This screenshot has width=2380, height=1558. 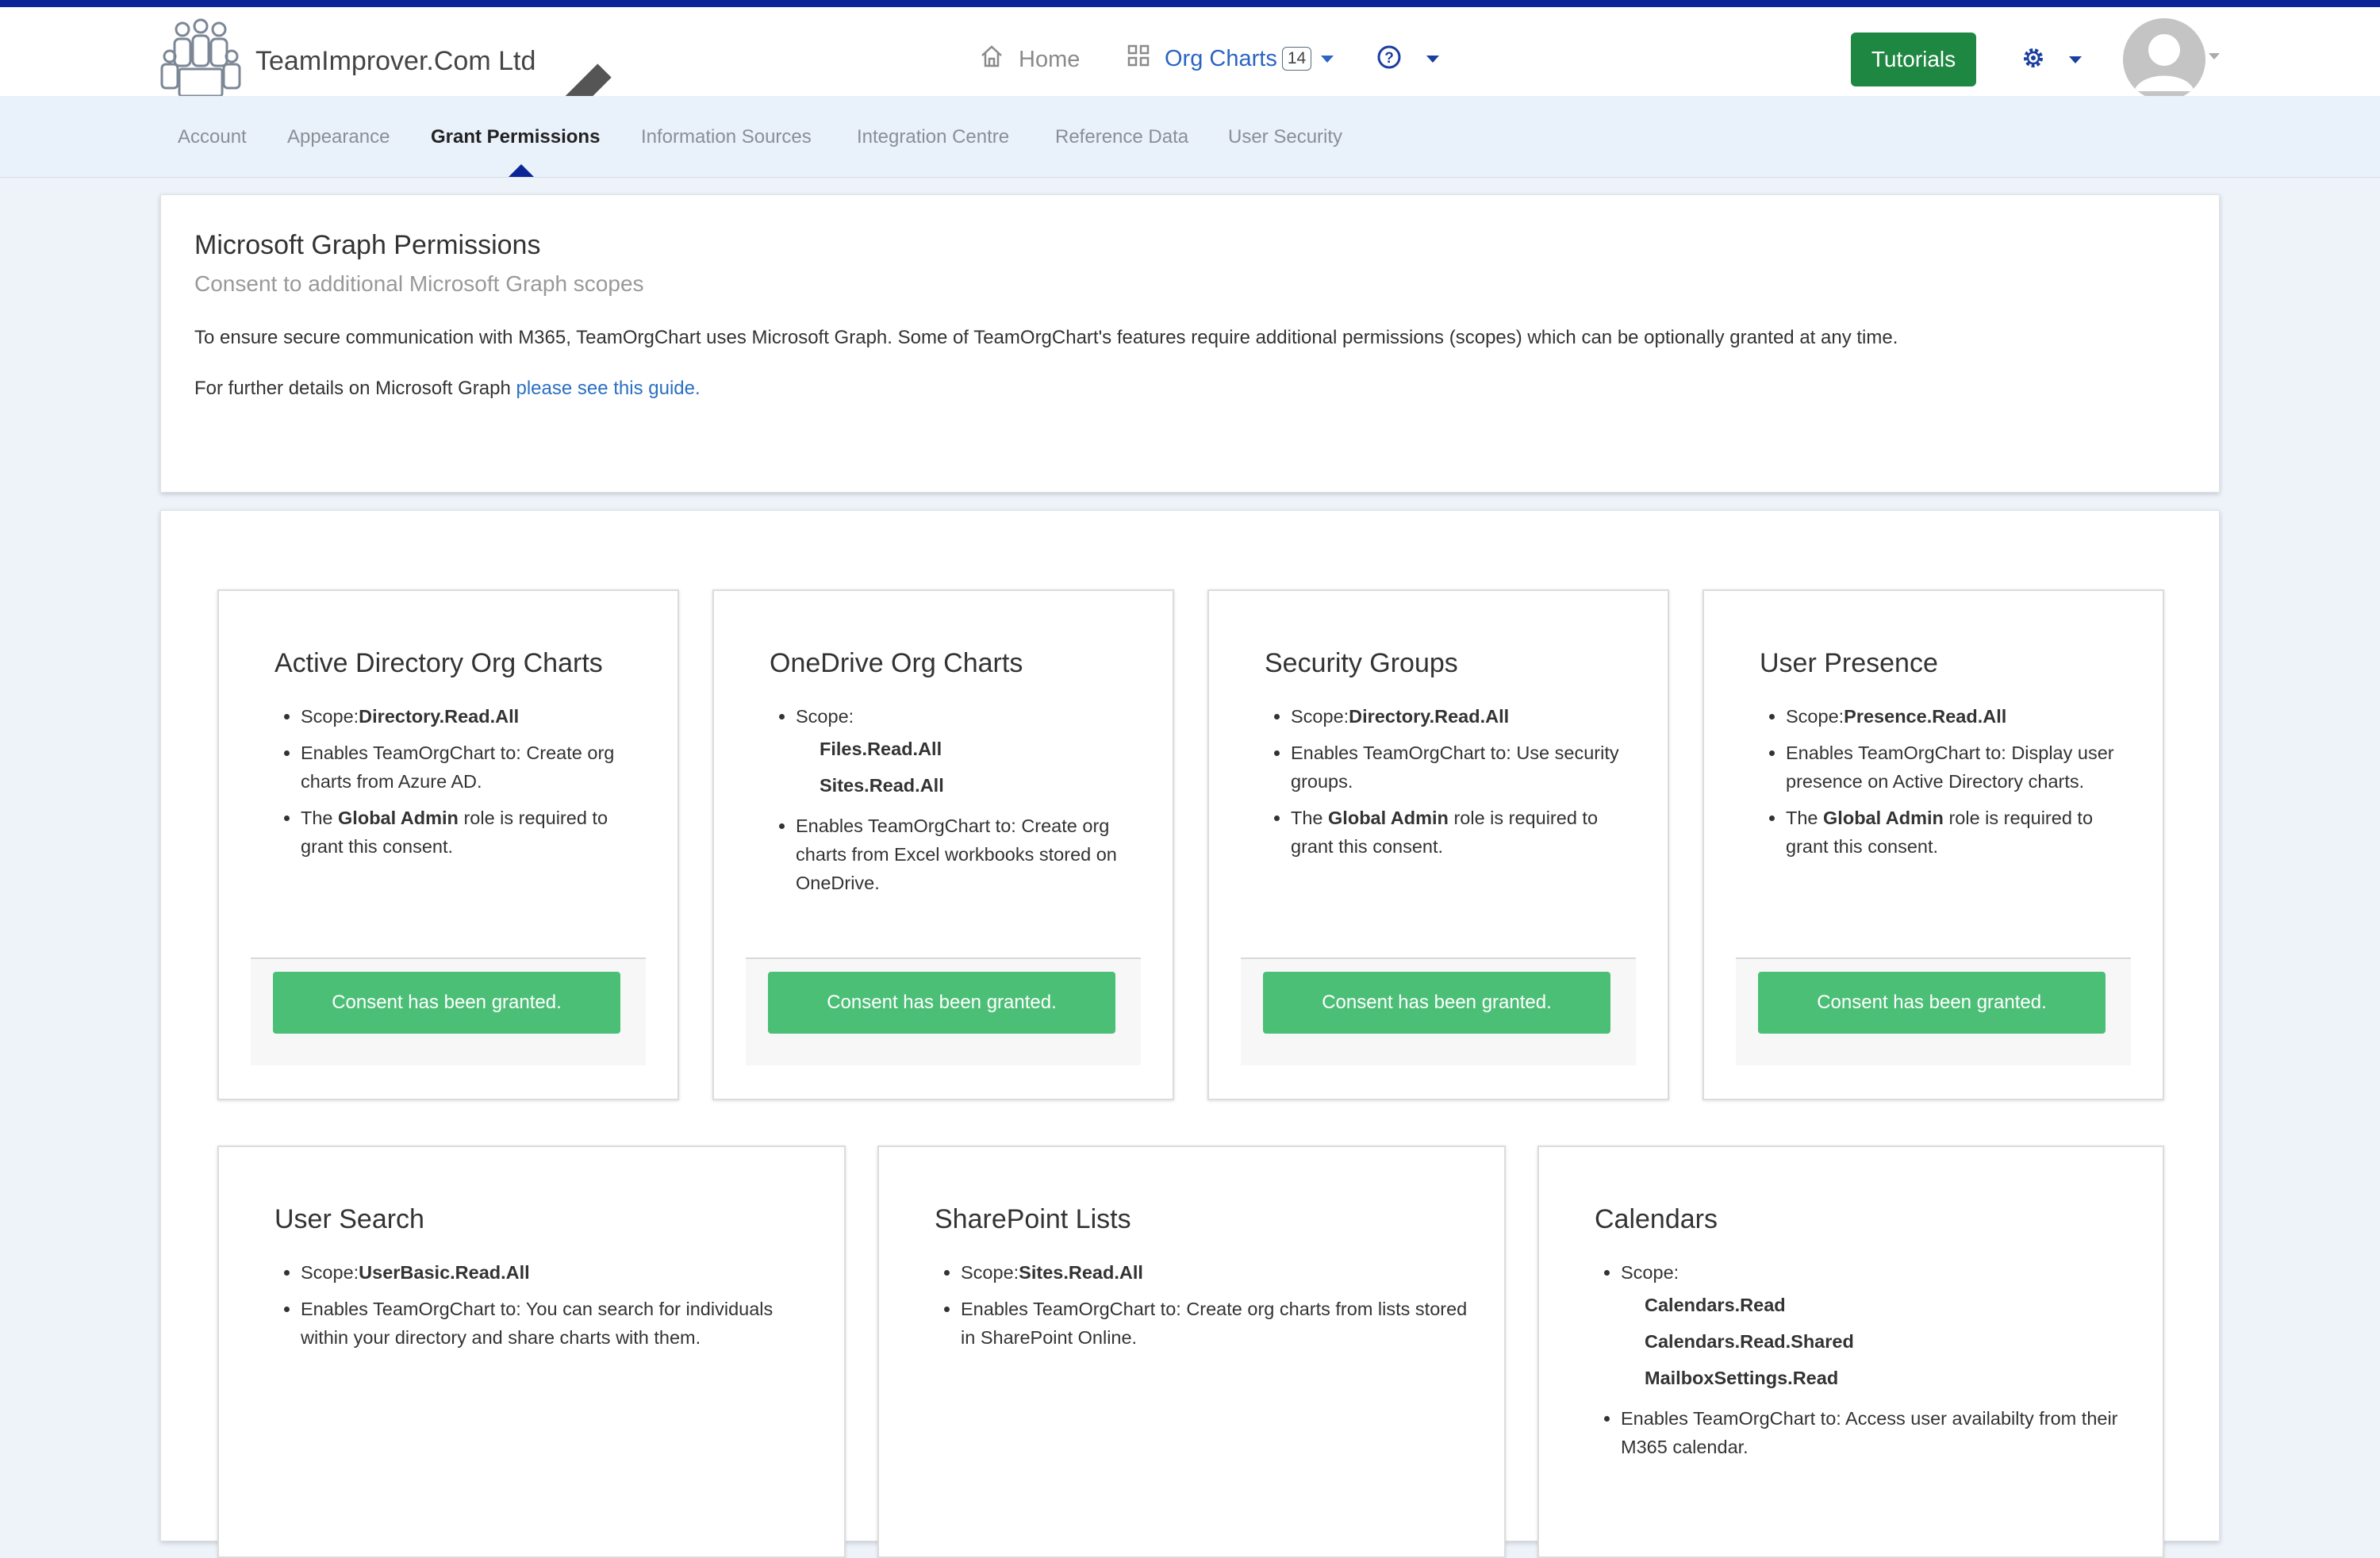 I want to click on card-title: Security Groups, so click(x=1361, y=663).